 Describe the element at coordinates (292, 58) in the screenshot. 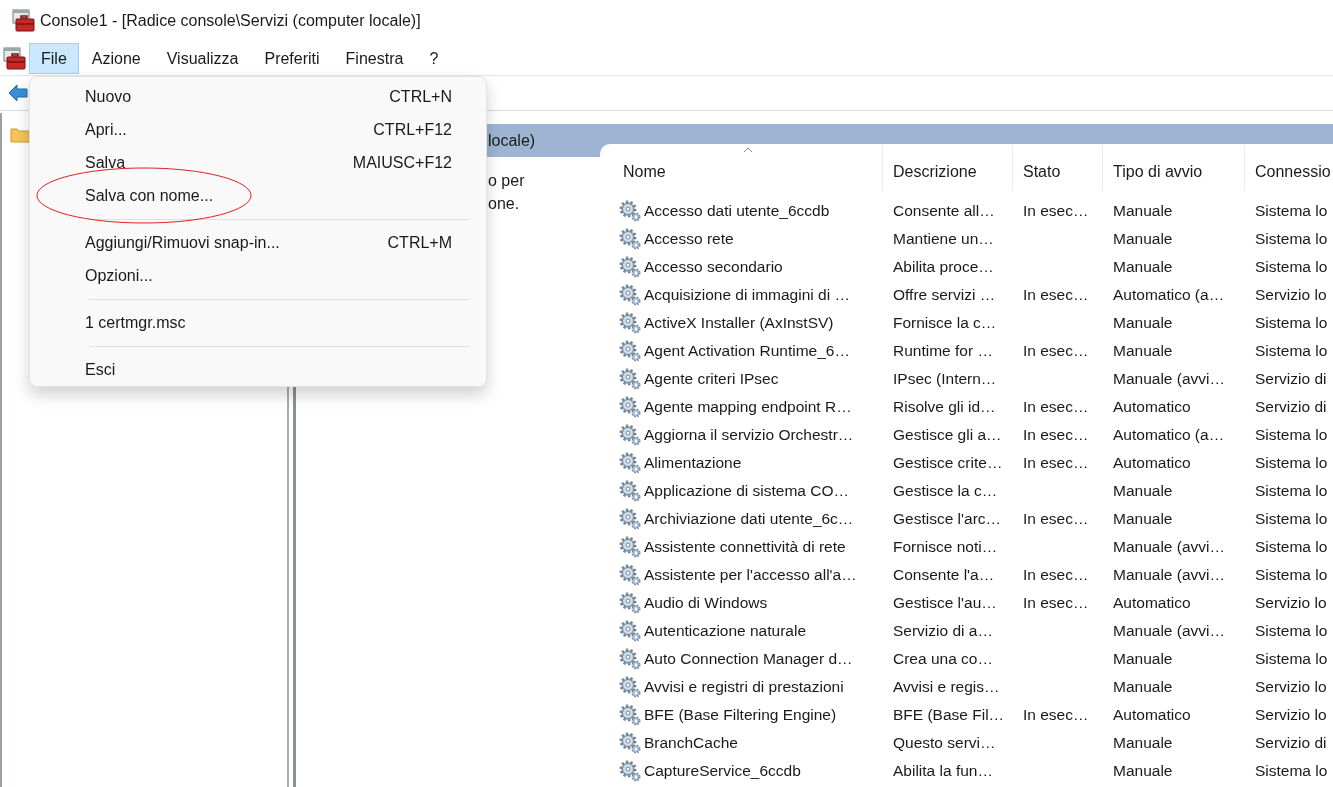

I see `menu-bar-item: Preferiti` at that location.